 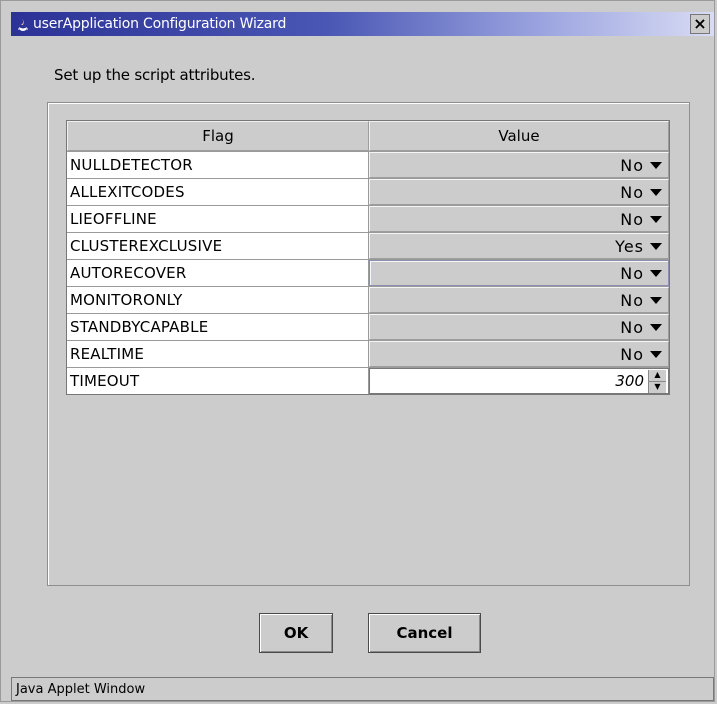 I want to click on table-row: AUTORECOVER No, so click(x=368, y=272).